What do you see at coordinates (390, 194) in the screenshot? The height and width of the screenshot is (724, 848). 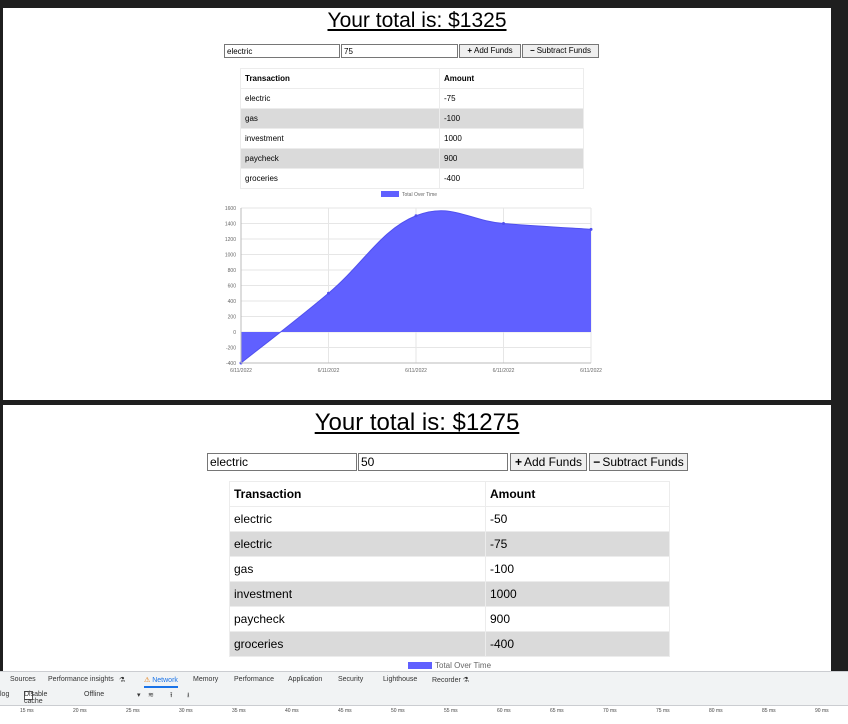 I see `legend-swatch` at bounding box center [390, 194].